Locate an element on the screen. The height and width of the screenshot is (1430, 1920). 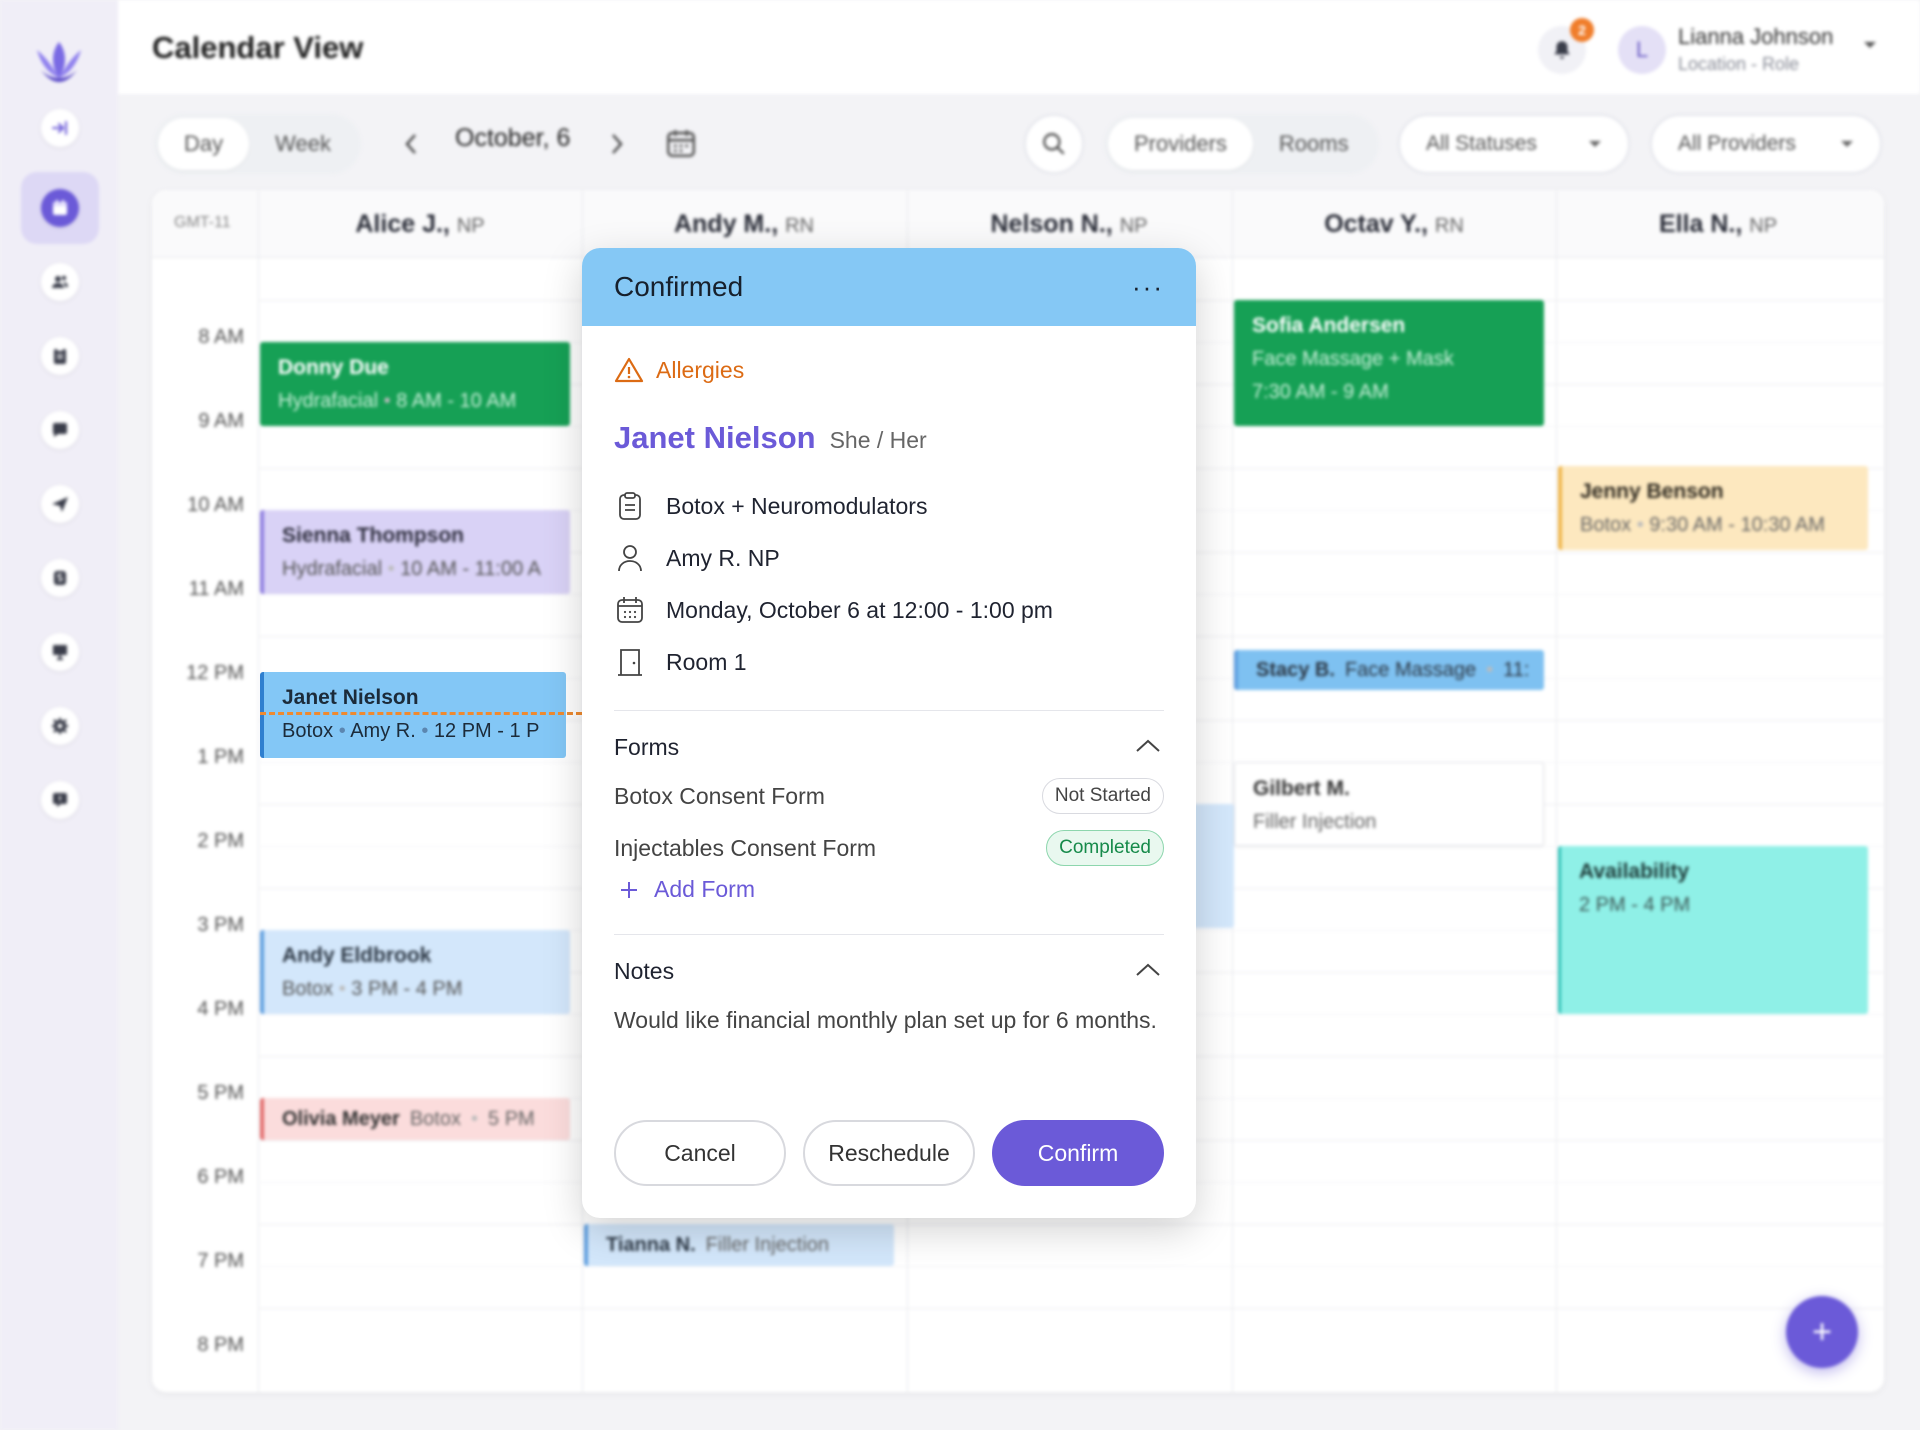
time-label: 3 PM is located at coordinates (220, 925).